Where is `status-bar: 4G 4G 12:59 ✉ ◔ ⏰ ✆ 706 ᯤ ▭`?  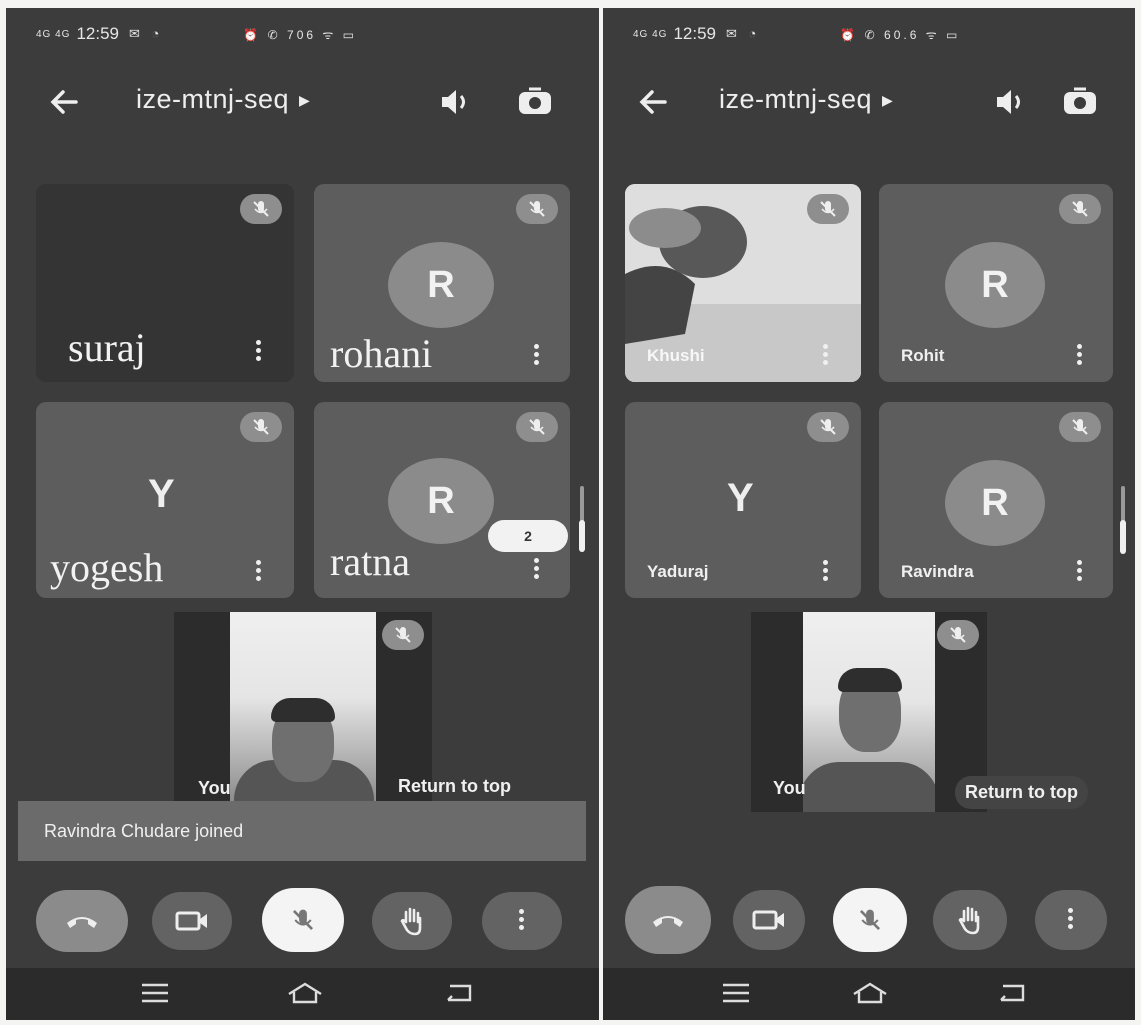
status-bar: 4G 4G 12:59 ✉ ◔ ⏰ ✆ 706 ᯤ ▭ is located at coordinates (307, 34).